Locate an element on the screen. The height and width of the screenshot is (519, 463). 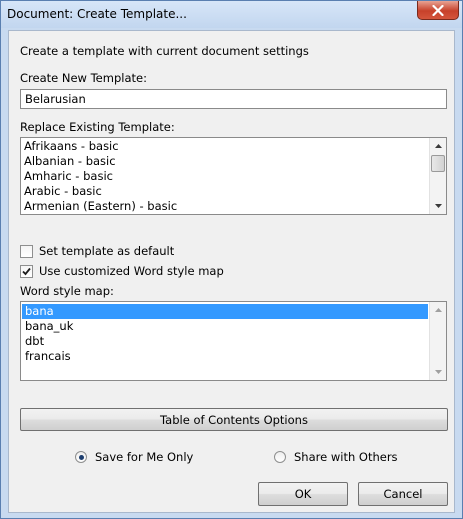
word-style-map-label: Word style map: is located at coordinates (67, 291).